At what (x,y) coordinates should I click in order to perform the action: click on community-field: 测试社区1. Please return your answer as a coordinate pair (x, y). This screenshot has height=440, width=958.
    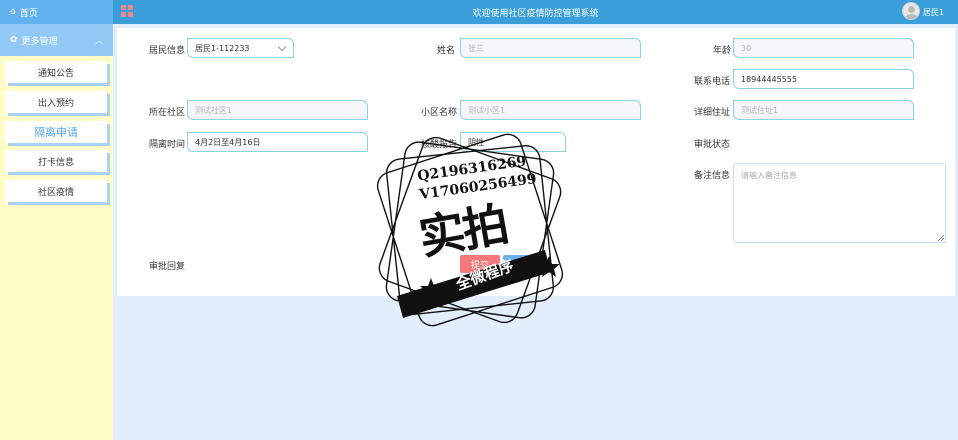
    Looking at the image, I should click on (277, 110).